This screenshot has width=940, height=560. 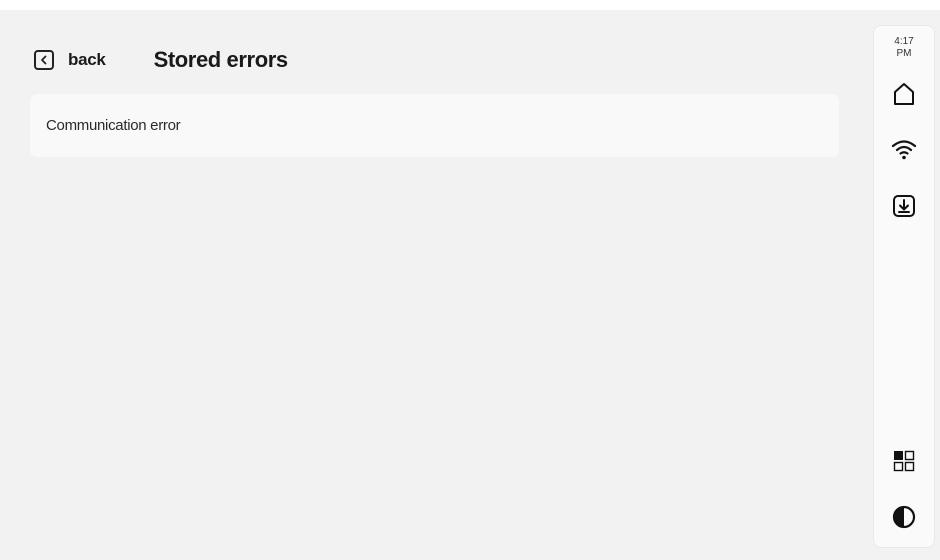 I want to click on header: back Stored errors, so click(x=161, y=60).